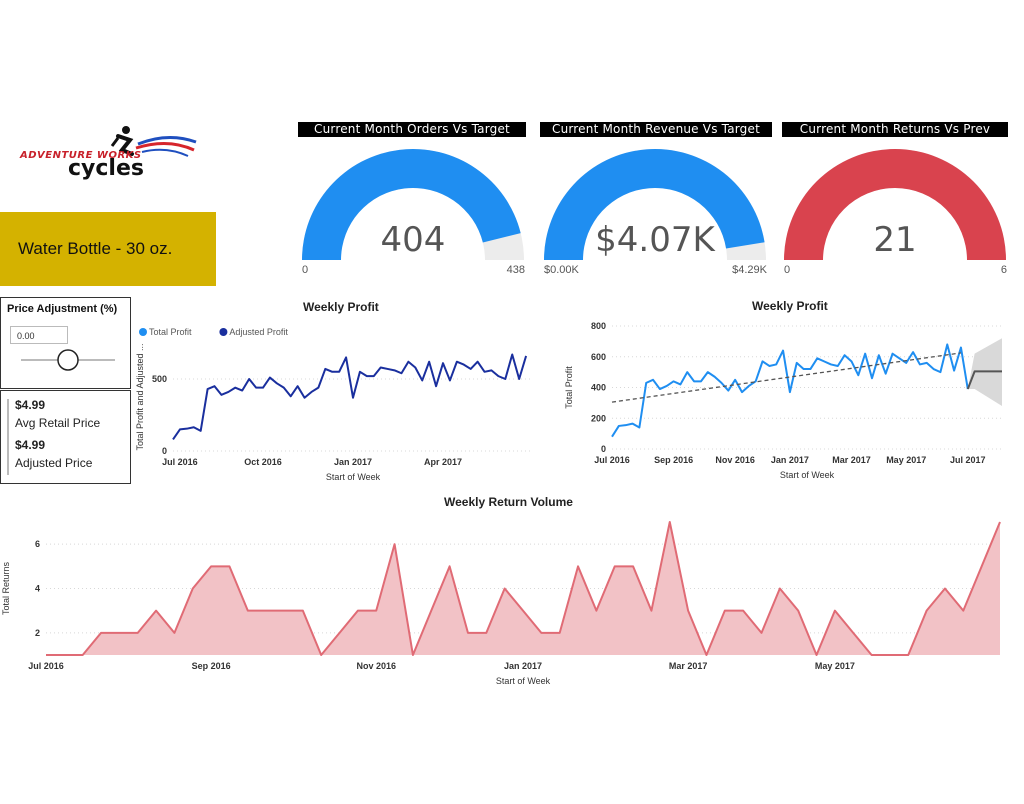 Image resolution: width=1024 pixels, height=804 pixels. What do you see at coordinates (39, 335) in the screenshot?
I see `price-adjustment-input: 0.00` at bounding box center [39, 335].